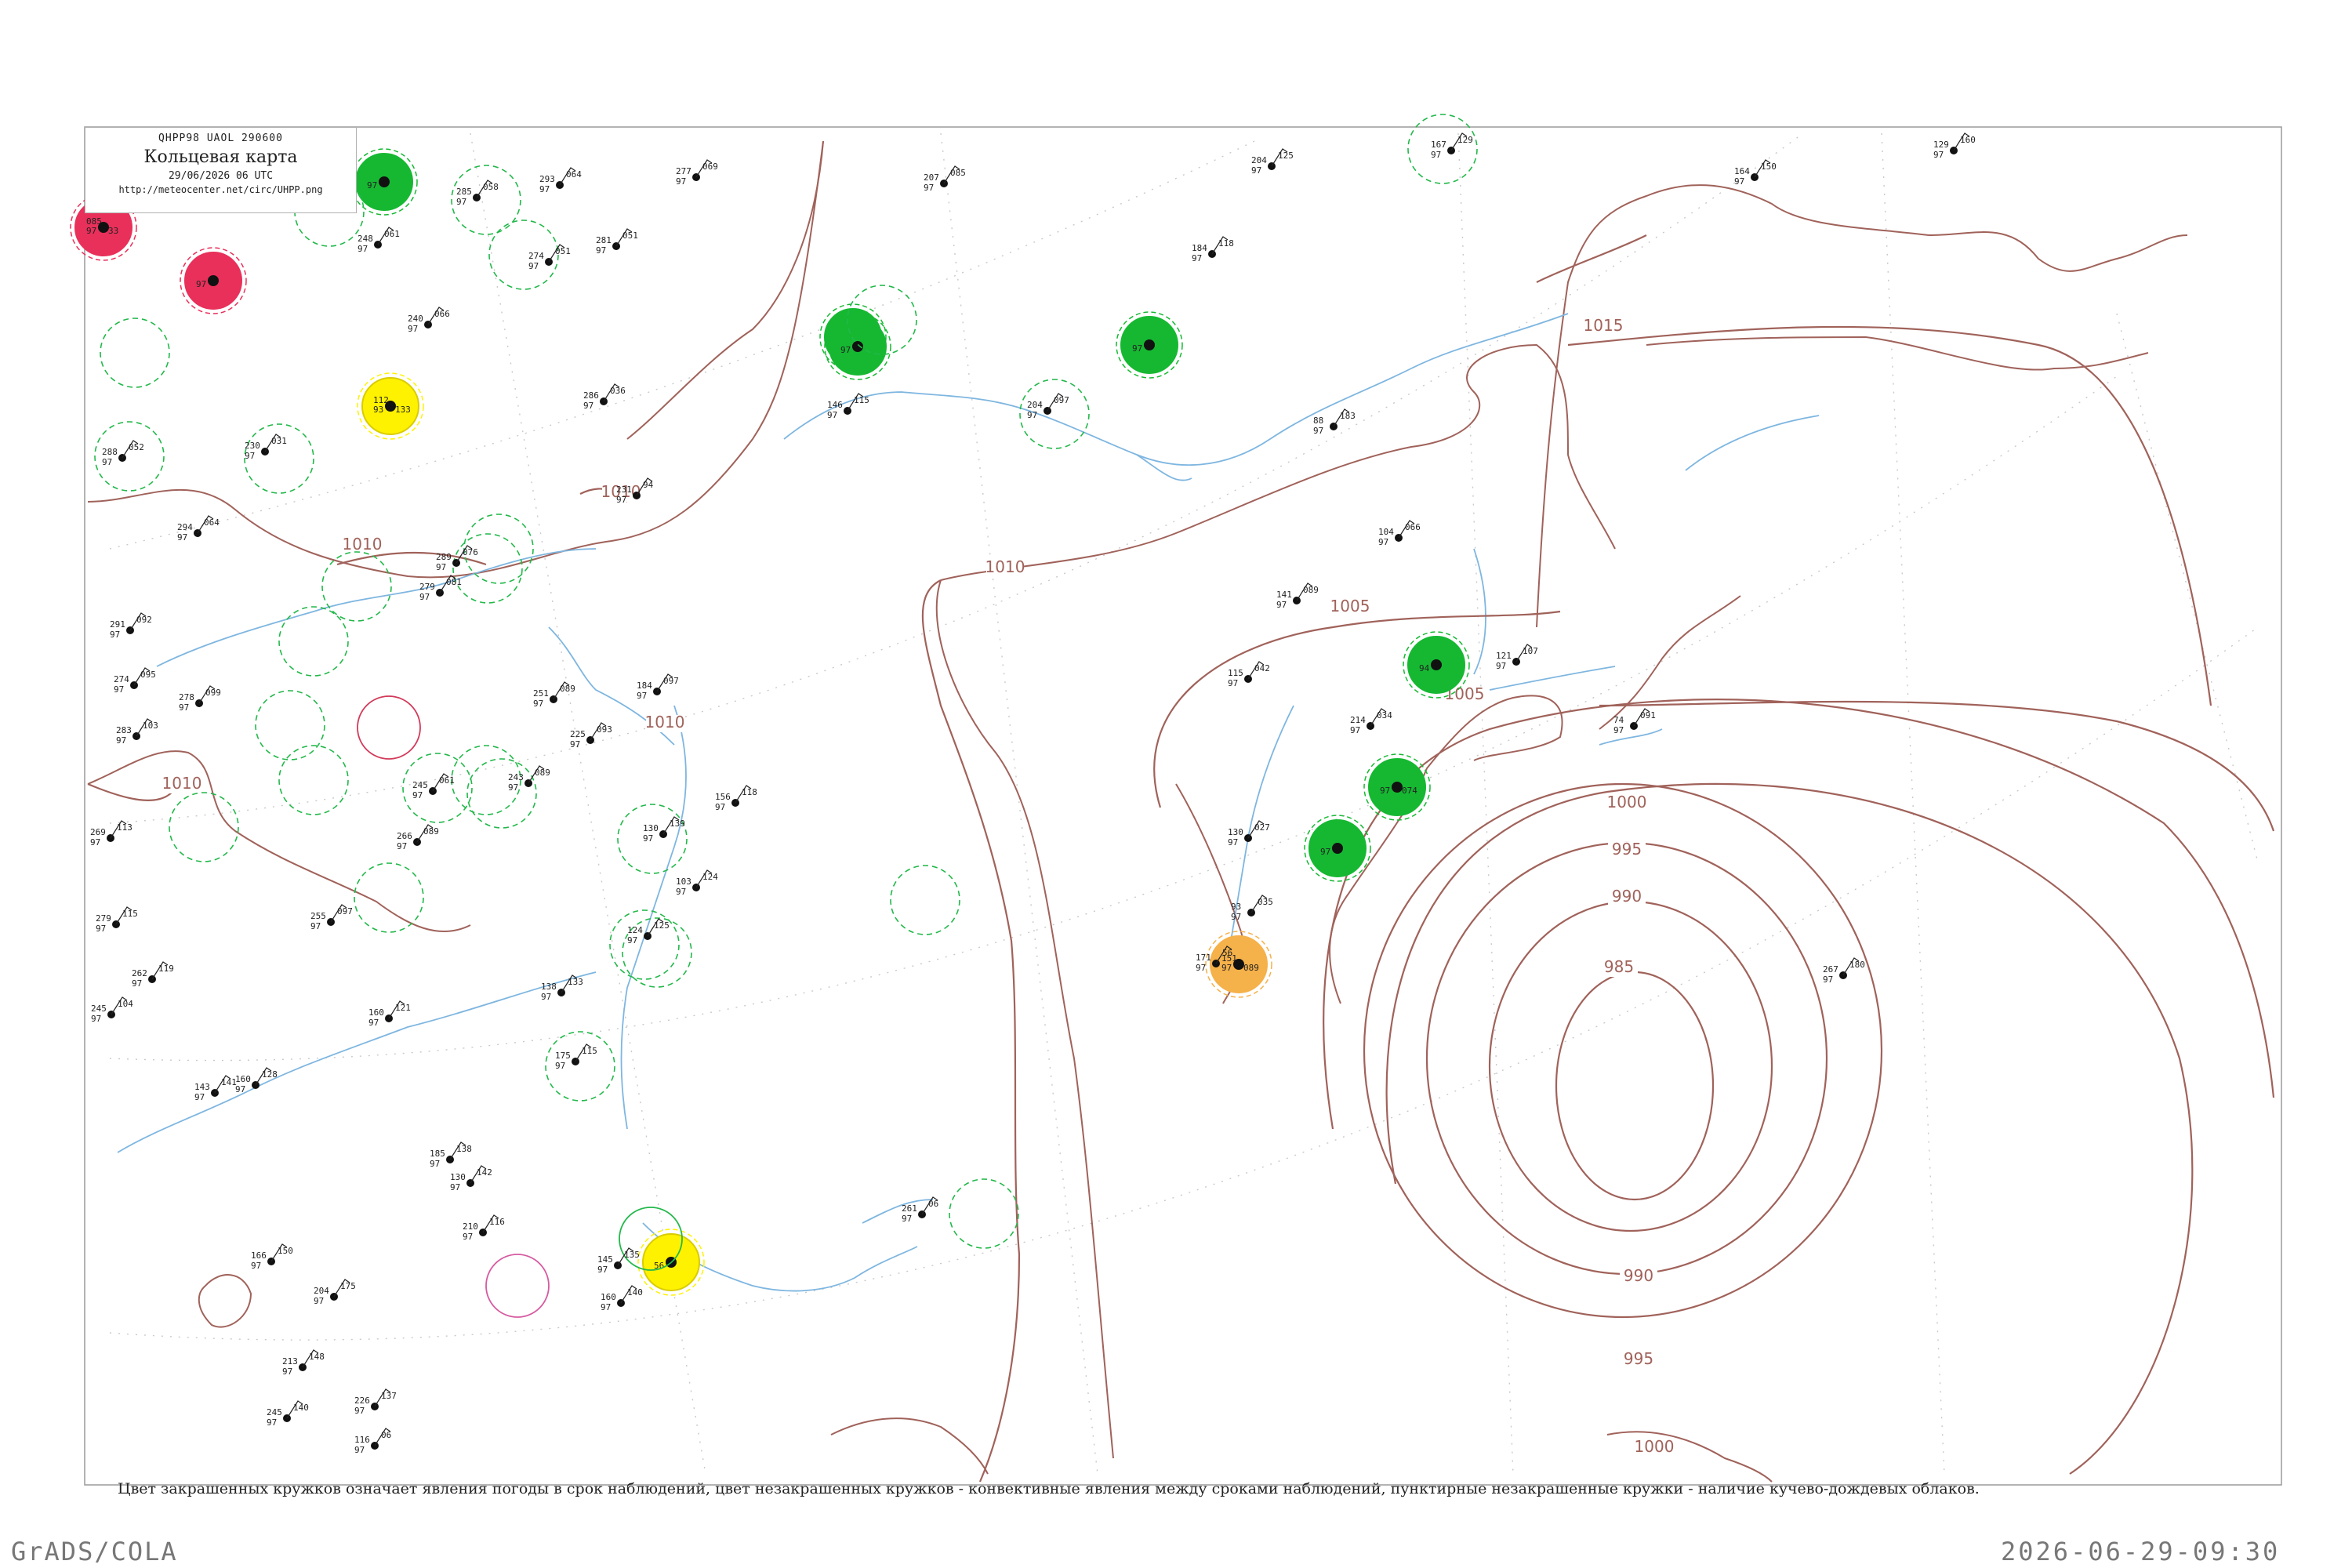  Describe the element at coordinates (98, 832) in the screenshot. I see `obs-pressure: 269` at that location.